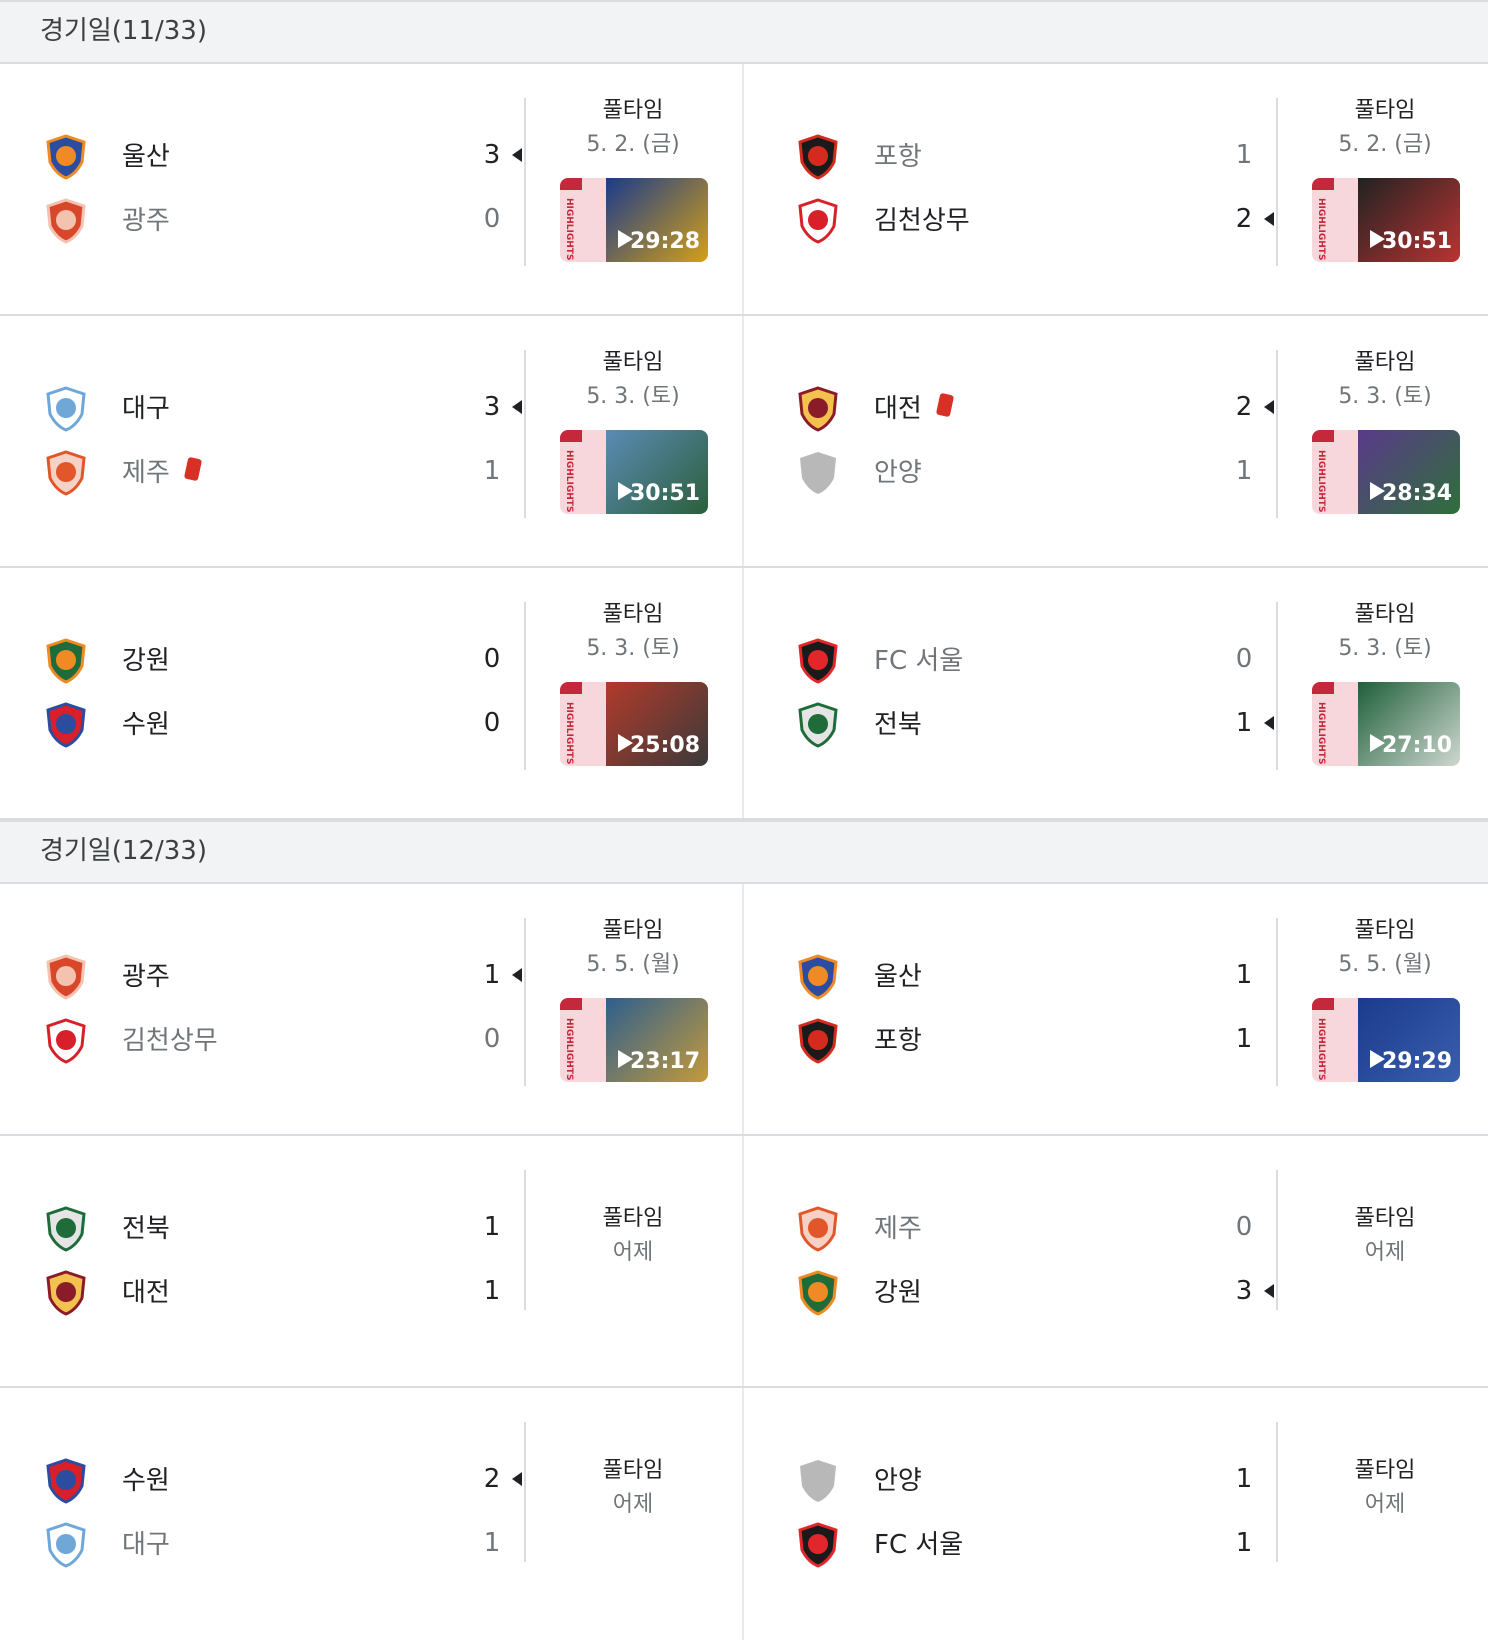 The image size is (1488, 1640). What do you see at coordinates (282, 1292) in the screenshot?
I see `away-team: 대전 1` at bounding box center [282, 1292].